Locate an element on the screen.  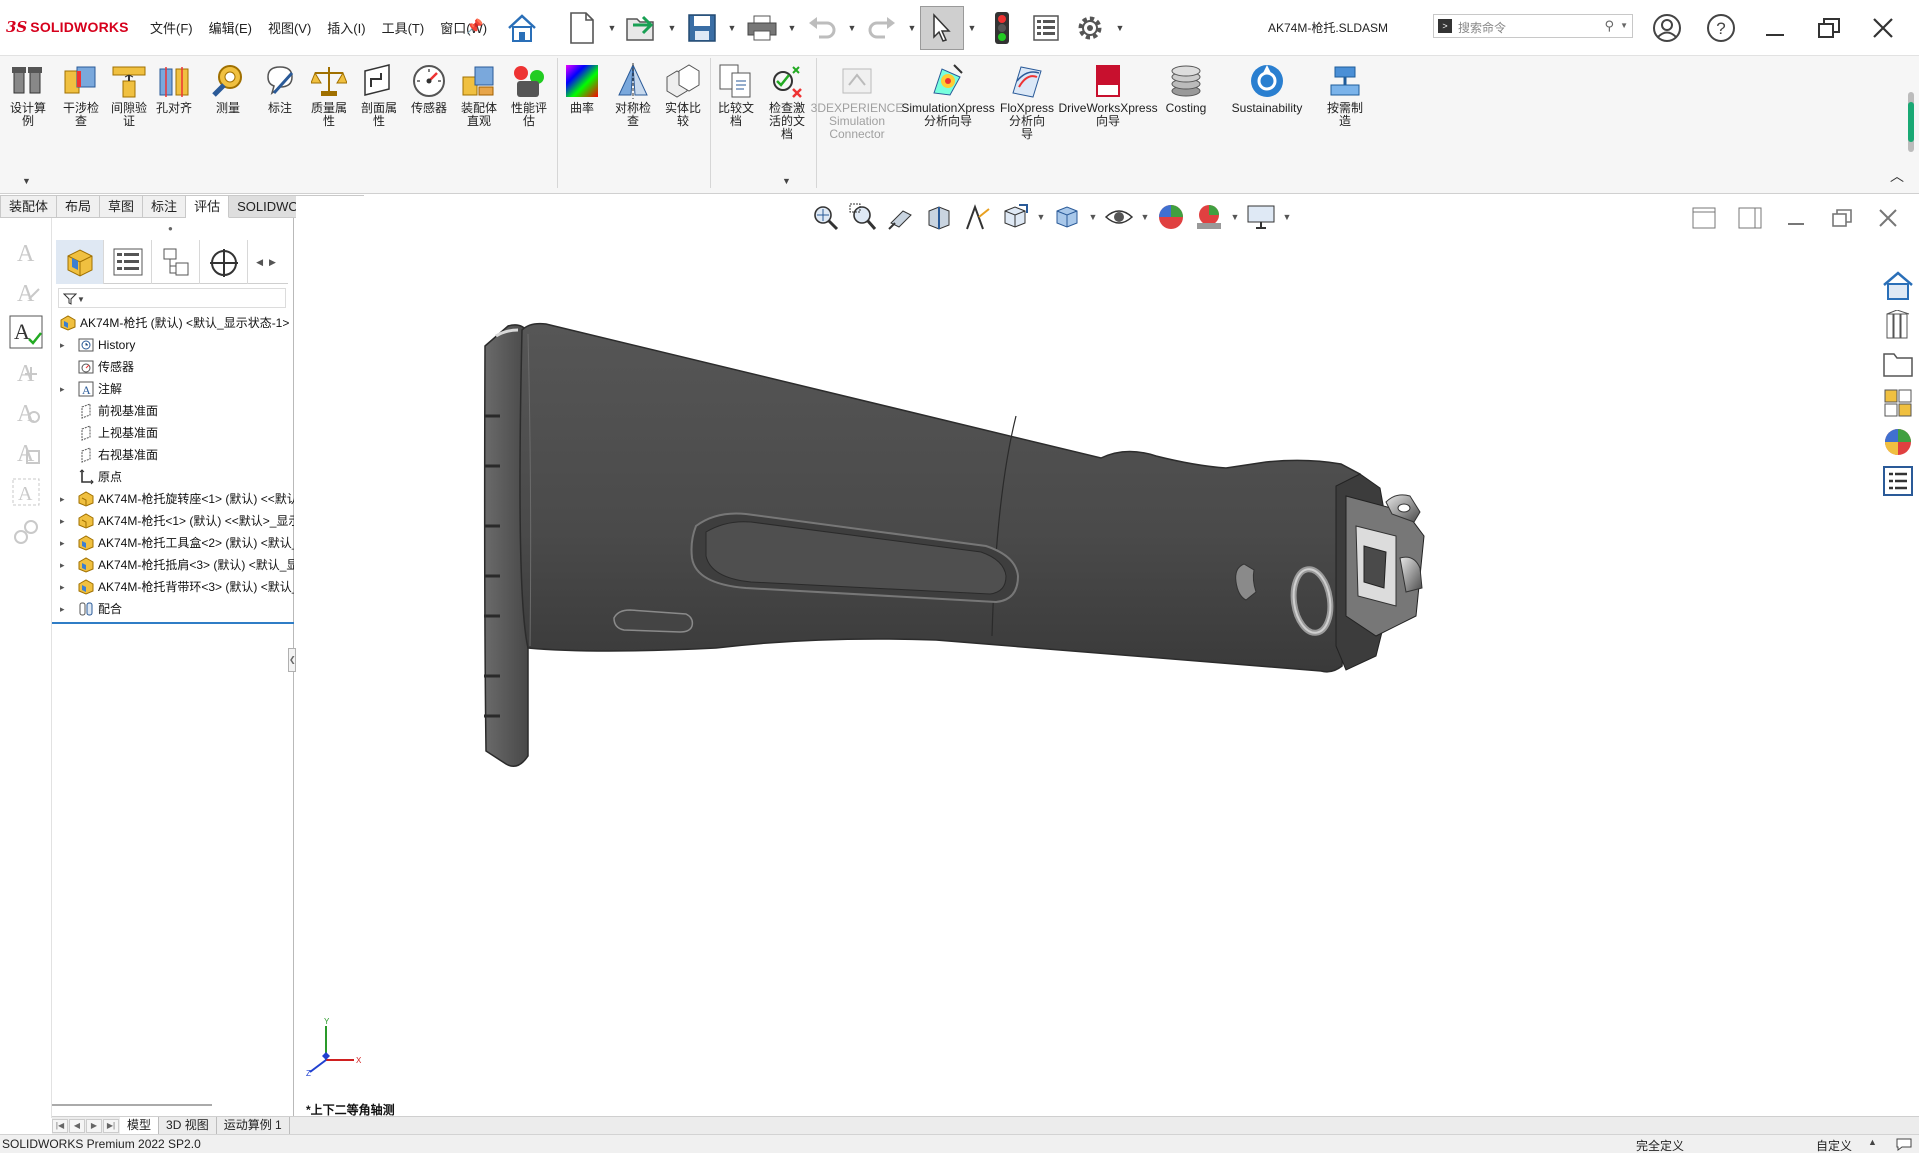
undo-button is located at coordinates (822, 28).